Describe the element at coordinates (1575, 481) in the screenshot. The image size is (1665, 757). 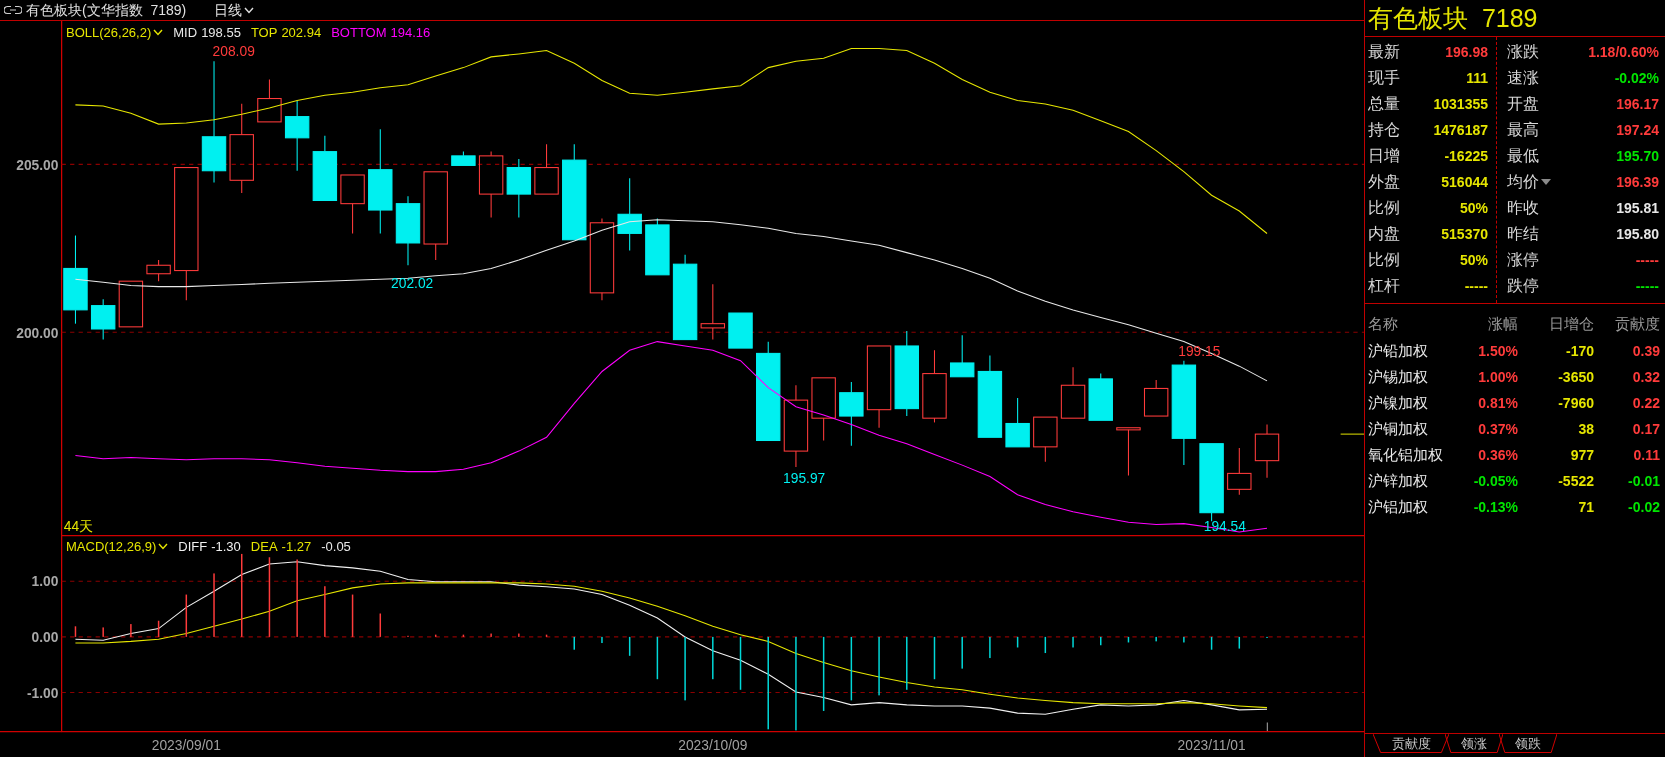
I see `table-cell-text: -5522` at that location.